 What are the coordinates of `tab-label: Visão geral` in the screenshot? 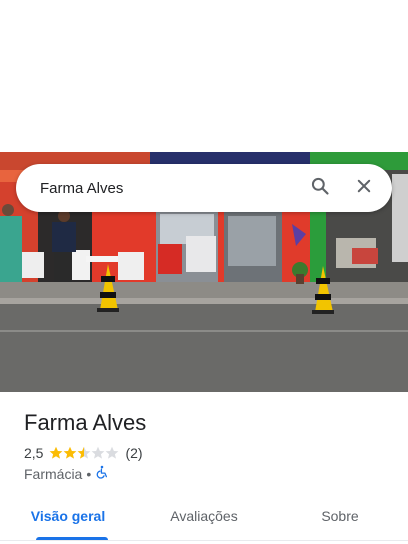 It's located at (68, 516).